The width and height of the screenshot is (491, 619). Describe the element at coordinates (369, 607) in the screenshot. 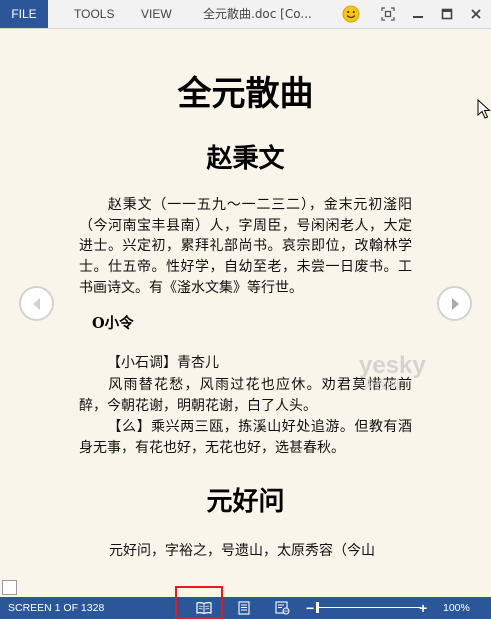

I see `zoom-slider-track` at that location.